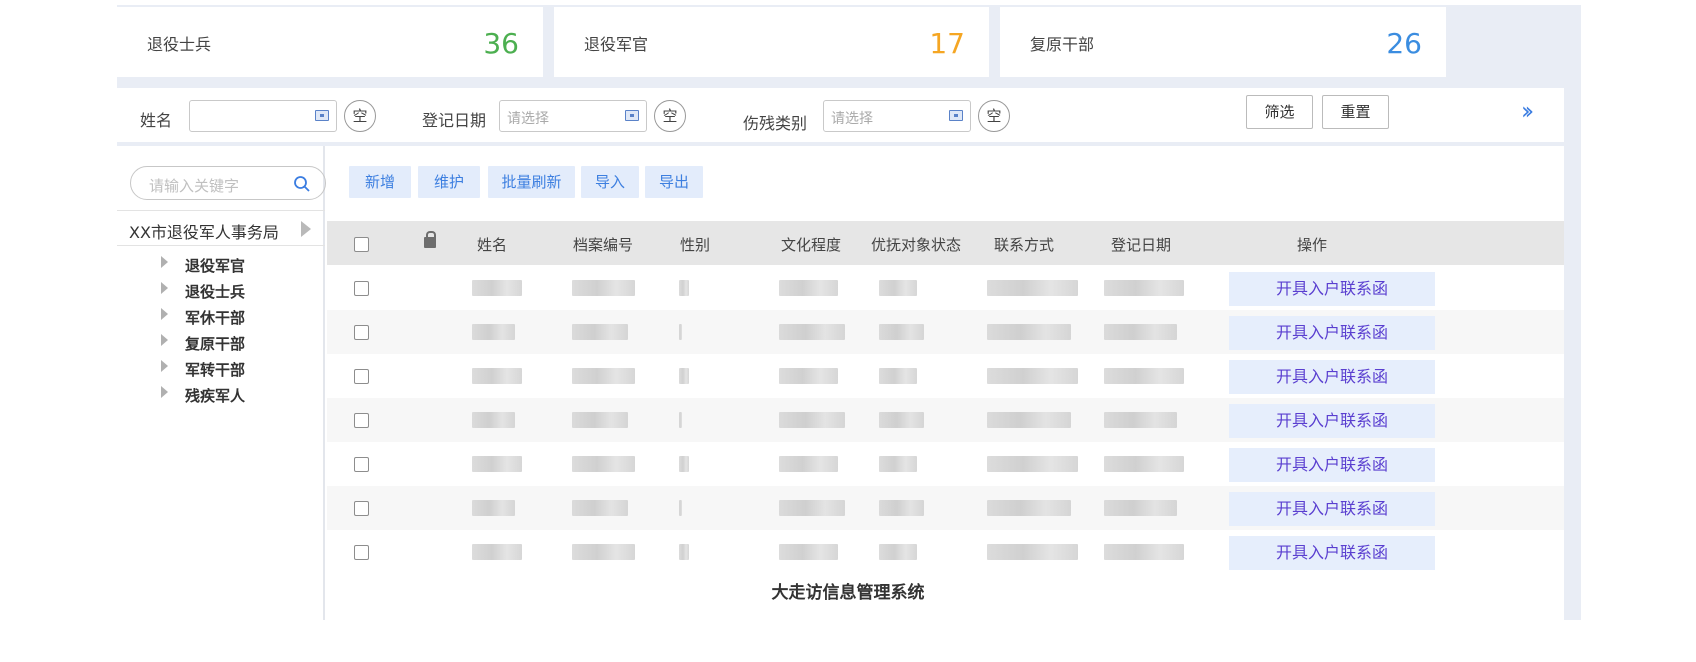 The height and width of the screenshot is (662, 1696). Describe the element at coordinates (241, 291) in the screenshot. I see `tree-item: 退役士兵` at that location.